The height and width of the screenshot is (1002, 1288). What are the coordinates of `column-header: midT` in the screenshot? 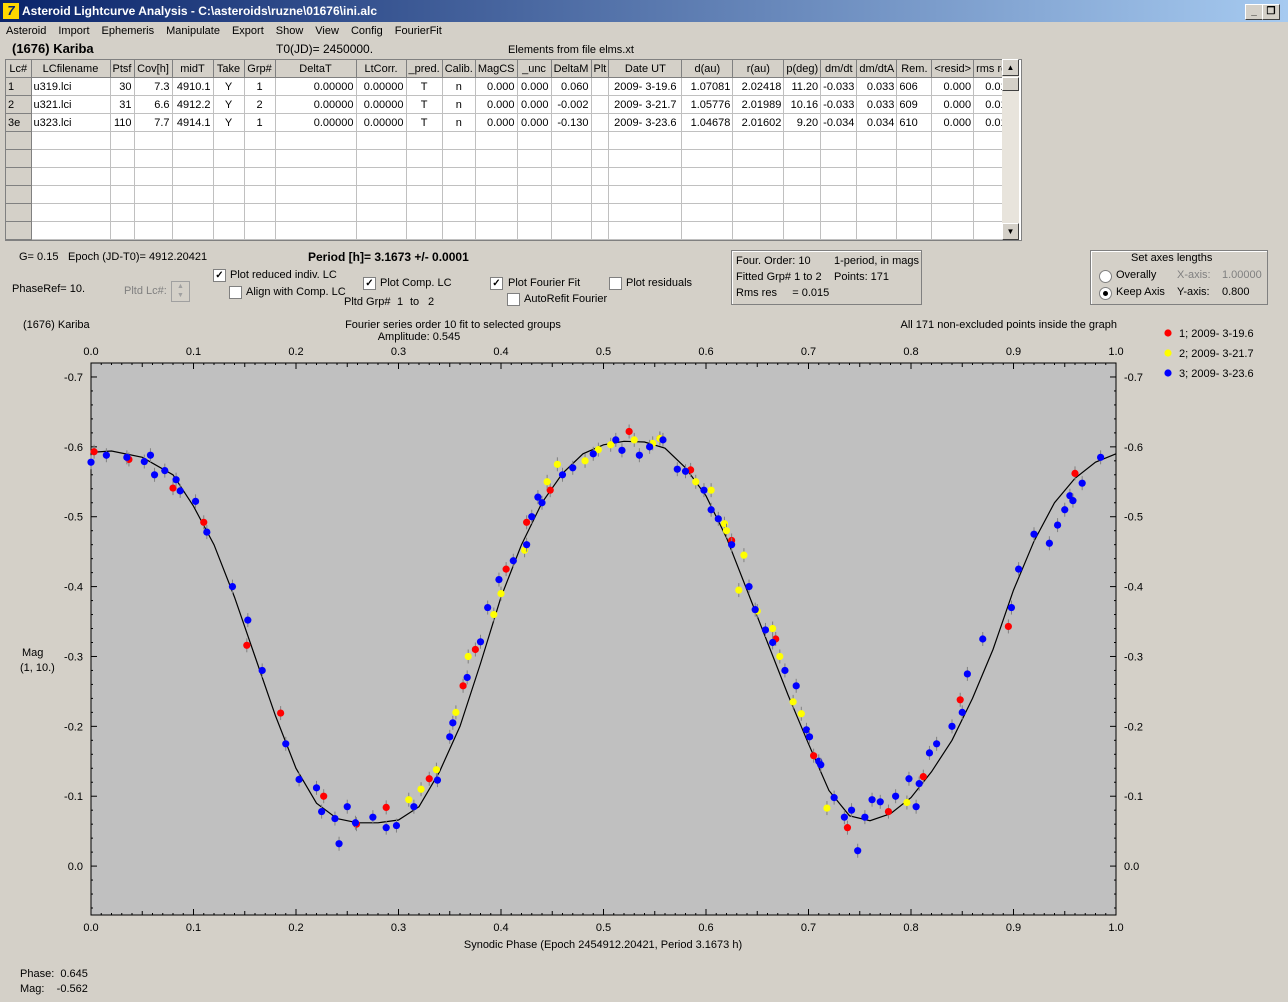 It's located at (193, 69).